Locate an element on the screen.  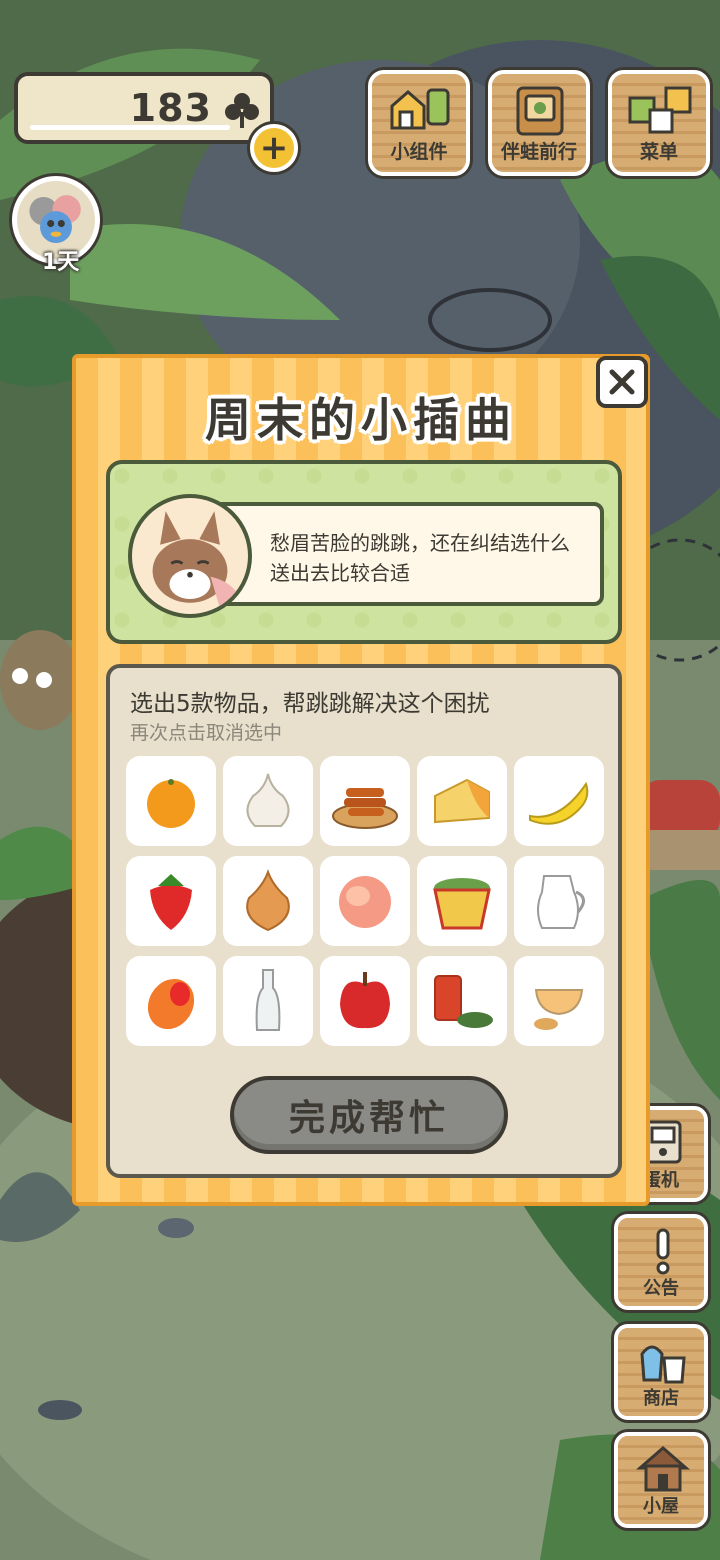
widget-button: 小组件 is located at coordinates (419, 123).